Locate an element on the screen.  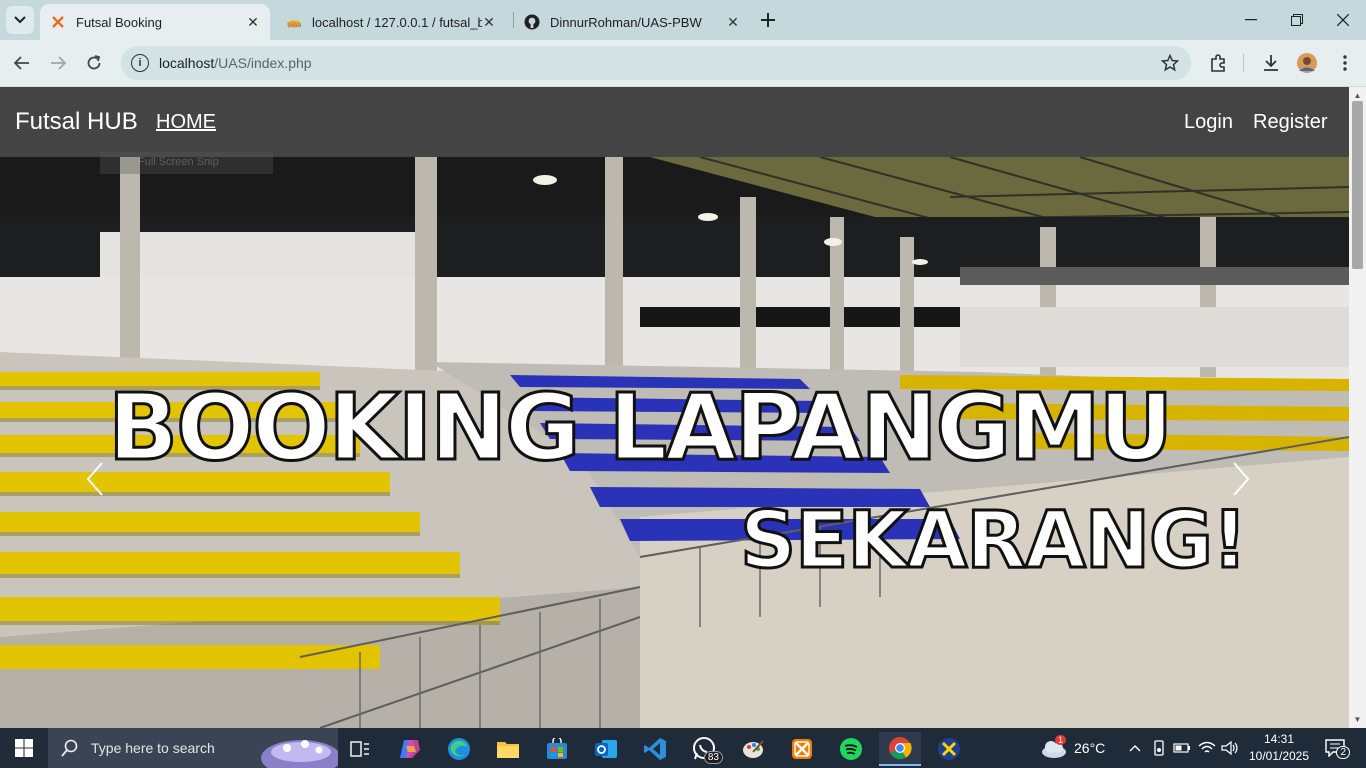
weather-widget: 1 26°C is located at coordinates (1072, 748).